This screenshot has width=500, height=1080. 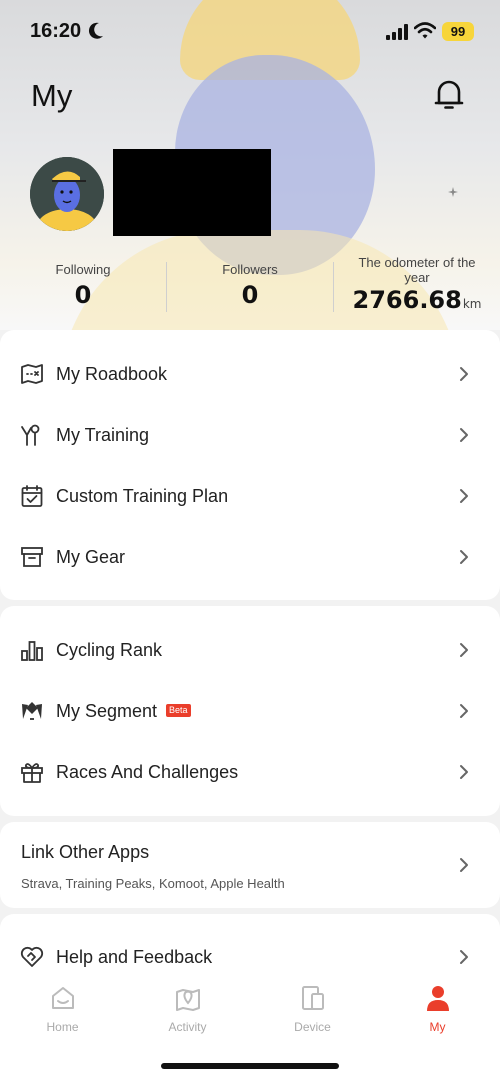 What do you see at coordinates (397, 32) in the screenshot?
I see `signal-icon` at bounding box center [397, 32].